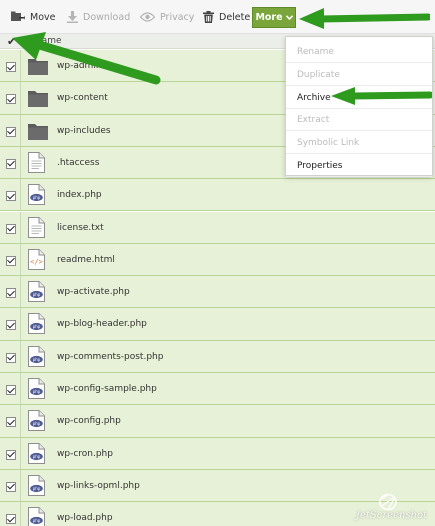  I want to click on file-row: php wp-blog-header.php, so click(217, 324).